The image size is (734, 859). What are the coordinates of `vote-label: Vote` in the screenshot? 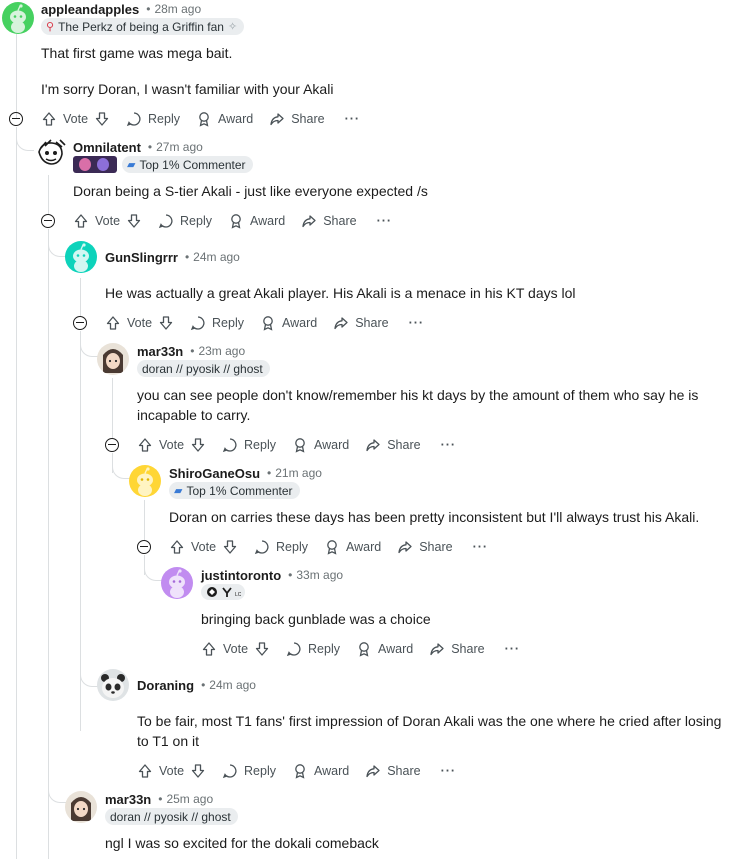 It's located at (172, 771).